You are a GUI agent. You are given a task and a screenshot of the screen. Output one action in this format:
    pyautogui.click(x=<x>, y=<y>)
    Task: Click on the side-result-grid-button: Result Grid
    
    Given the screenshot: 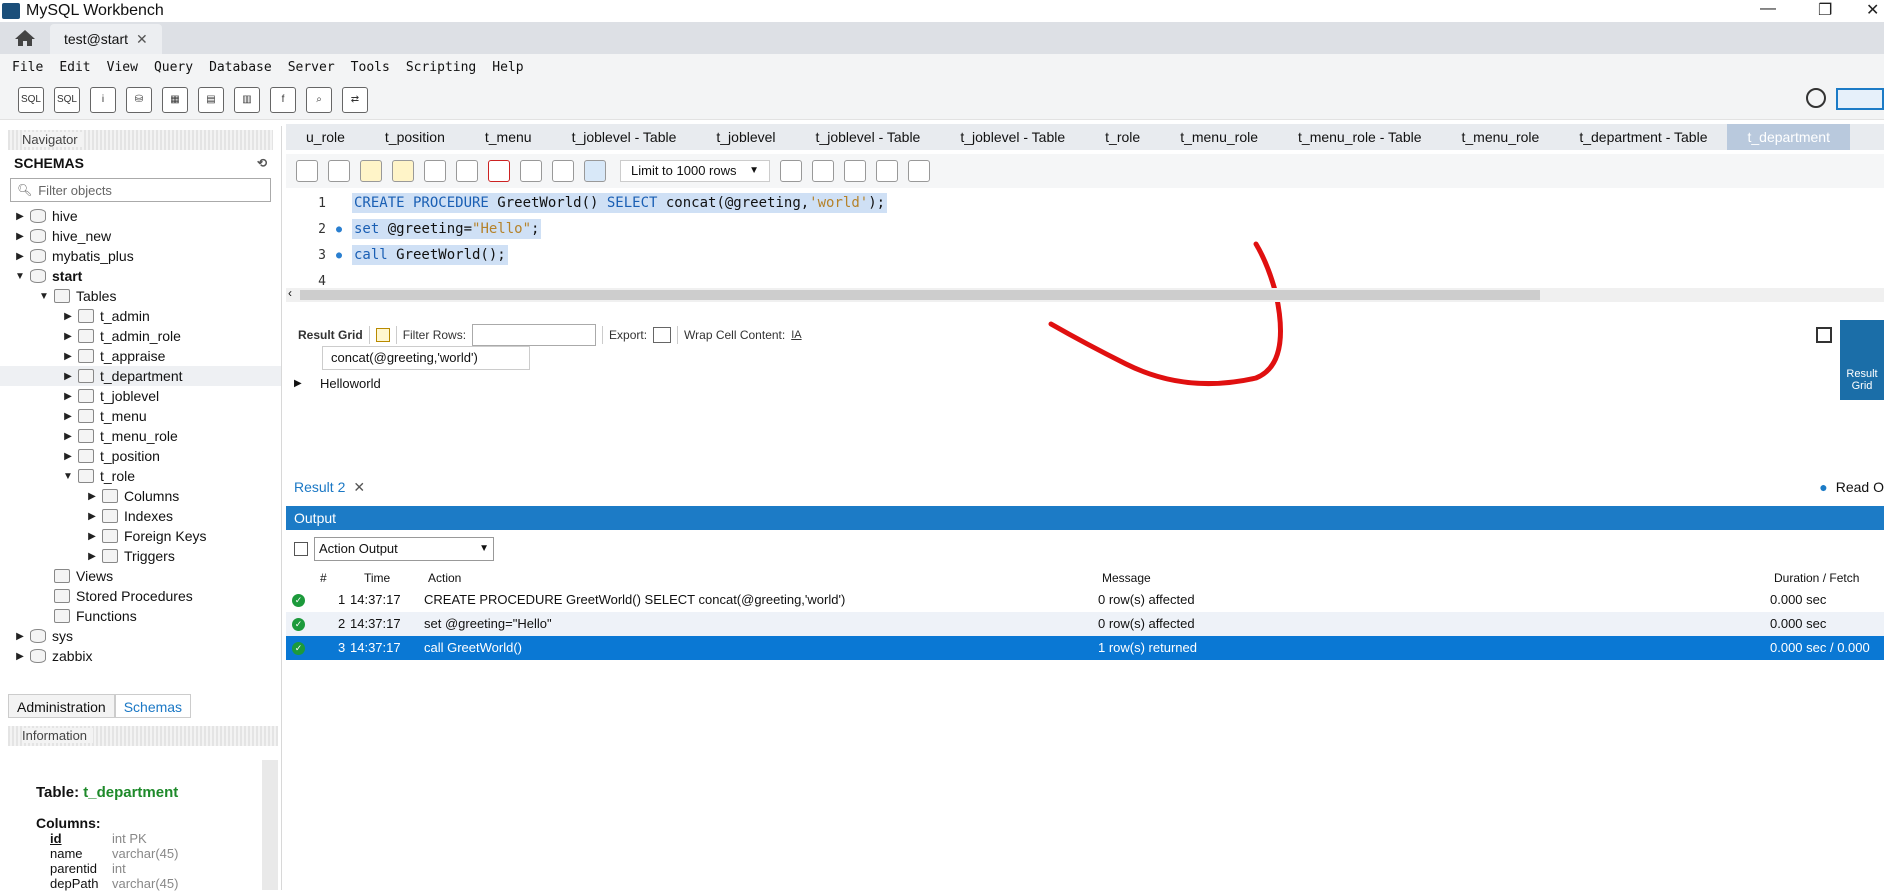 What is the action you would take?
    pyautogui.click(x=1862, y=360)
    